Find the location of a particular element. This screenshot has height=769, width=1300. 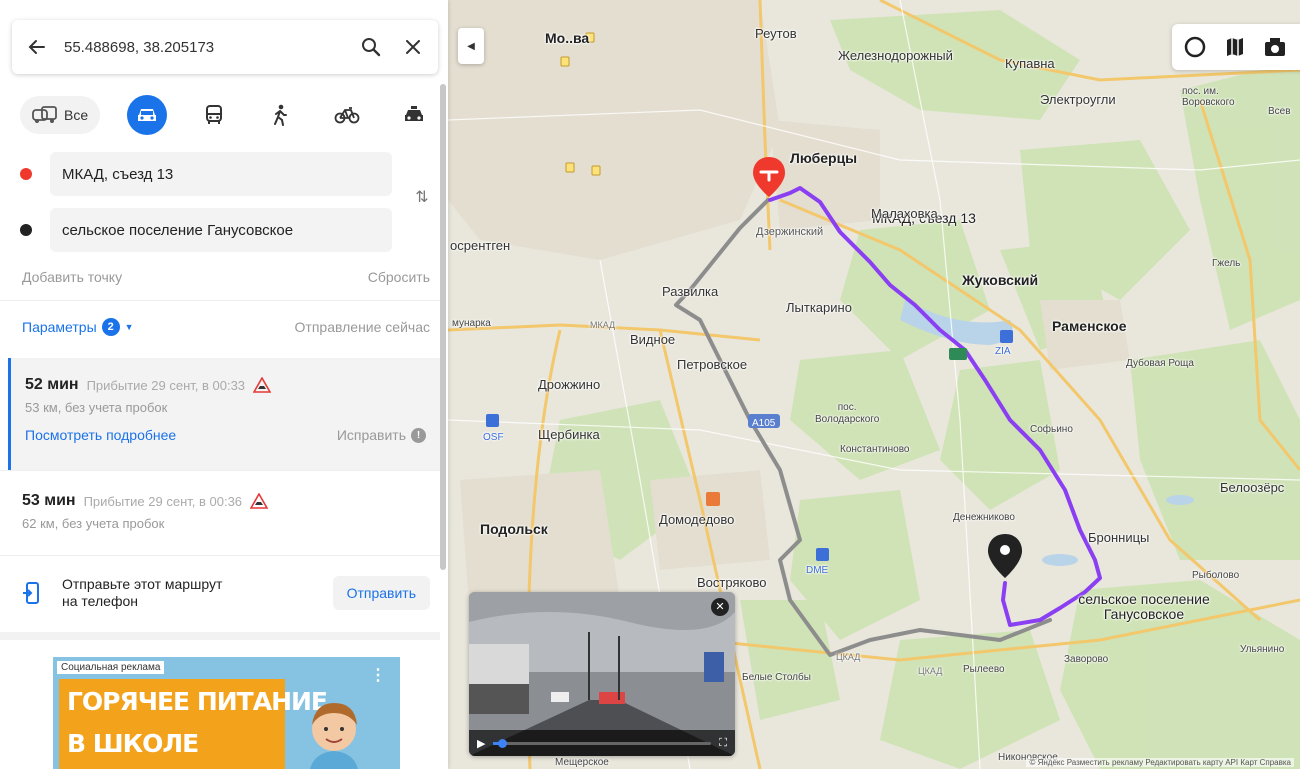

map-label-ulyanino: Ульянино is located at coordinates (1262, 649).